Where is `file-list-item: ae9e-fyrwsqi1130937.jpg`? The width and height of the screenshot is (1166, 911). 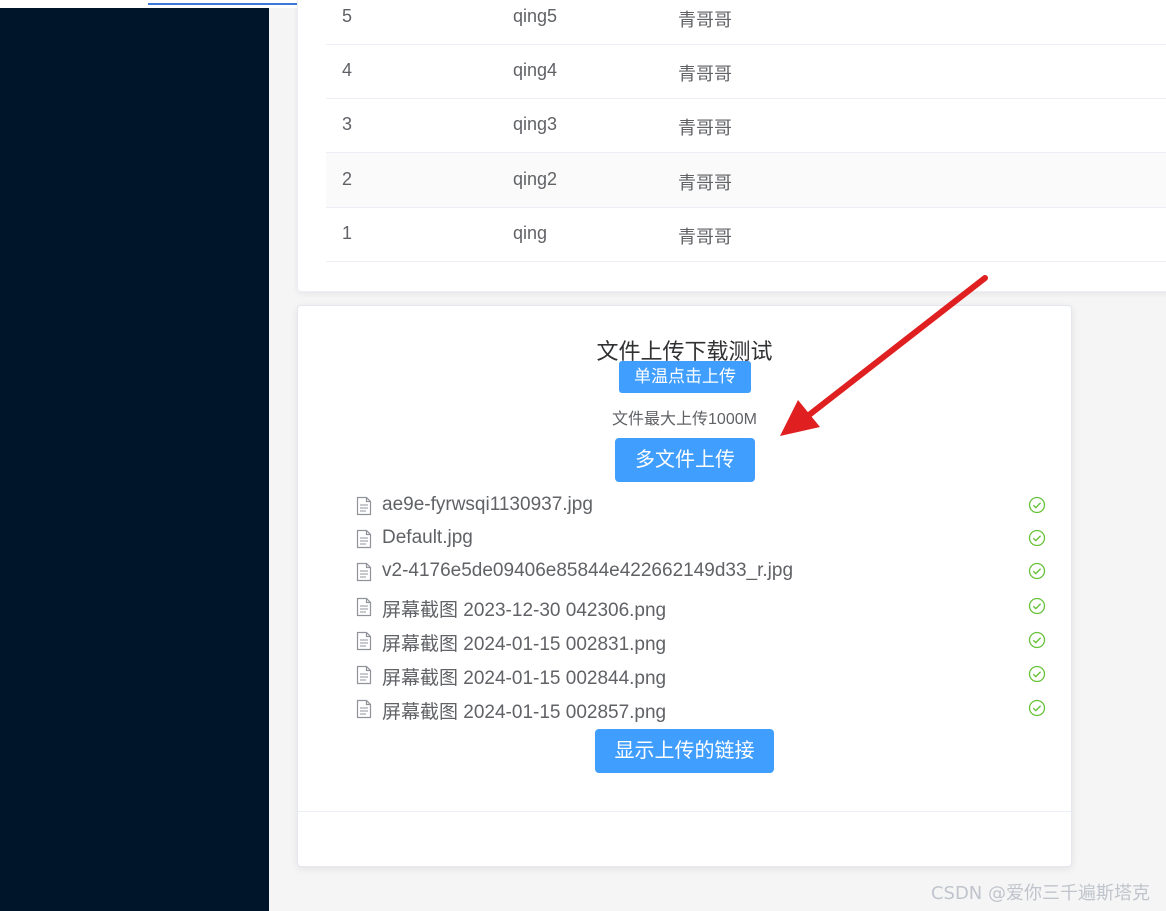
file-list-item: ae9e-fyrwsqi1130937.jpg is located at coordinates (701, 507).